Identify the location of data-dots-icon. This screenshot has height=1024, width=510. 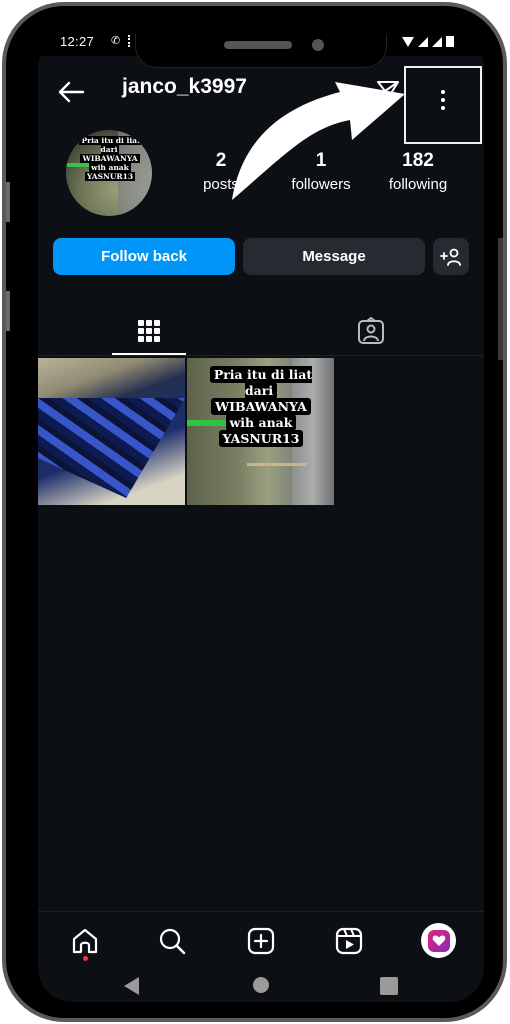
(129, 41).